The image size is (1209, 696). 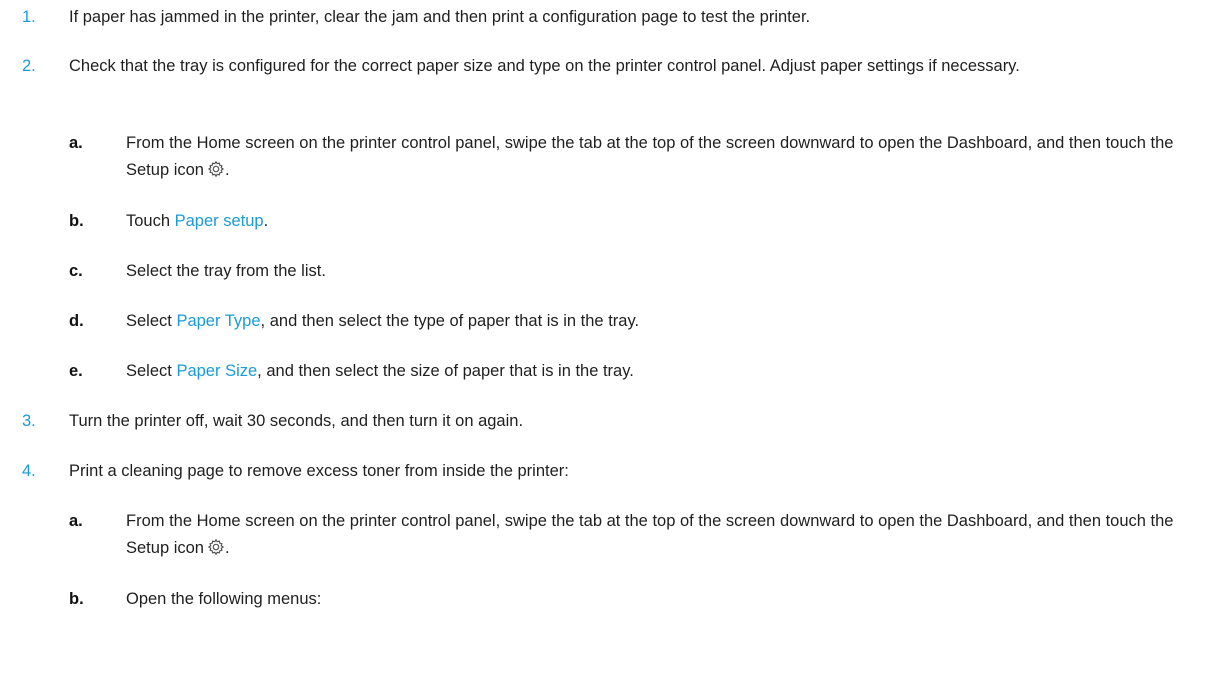 I want to click on substep-letter: d., so click(x=76, y=321).